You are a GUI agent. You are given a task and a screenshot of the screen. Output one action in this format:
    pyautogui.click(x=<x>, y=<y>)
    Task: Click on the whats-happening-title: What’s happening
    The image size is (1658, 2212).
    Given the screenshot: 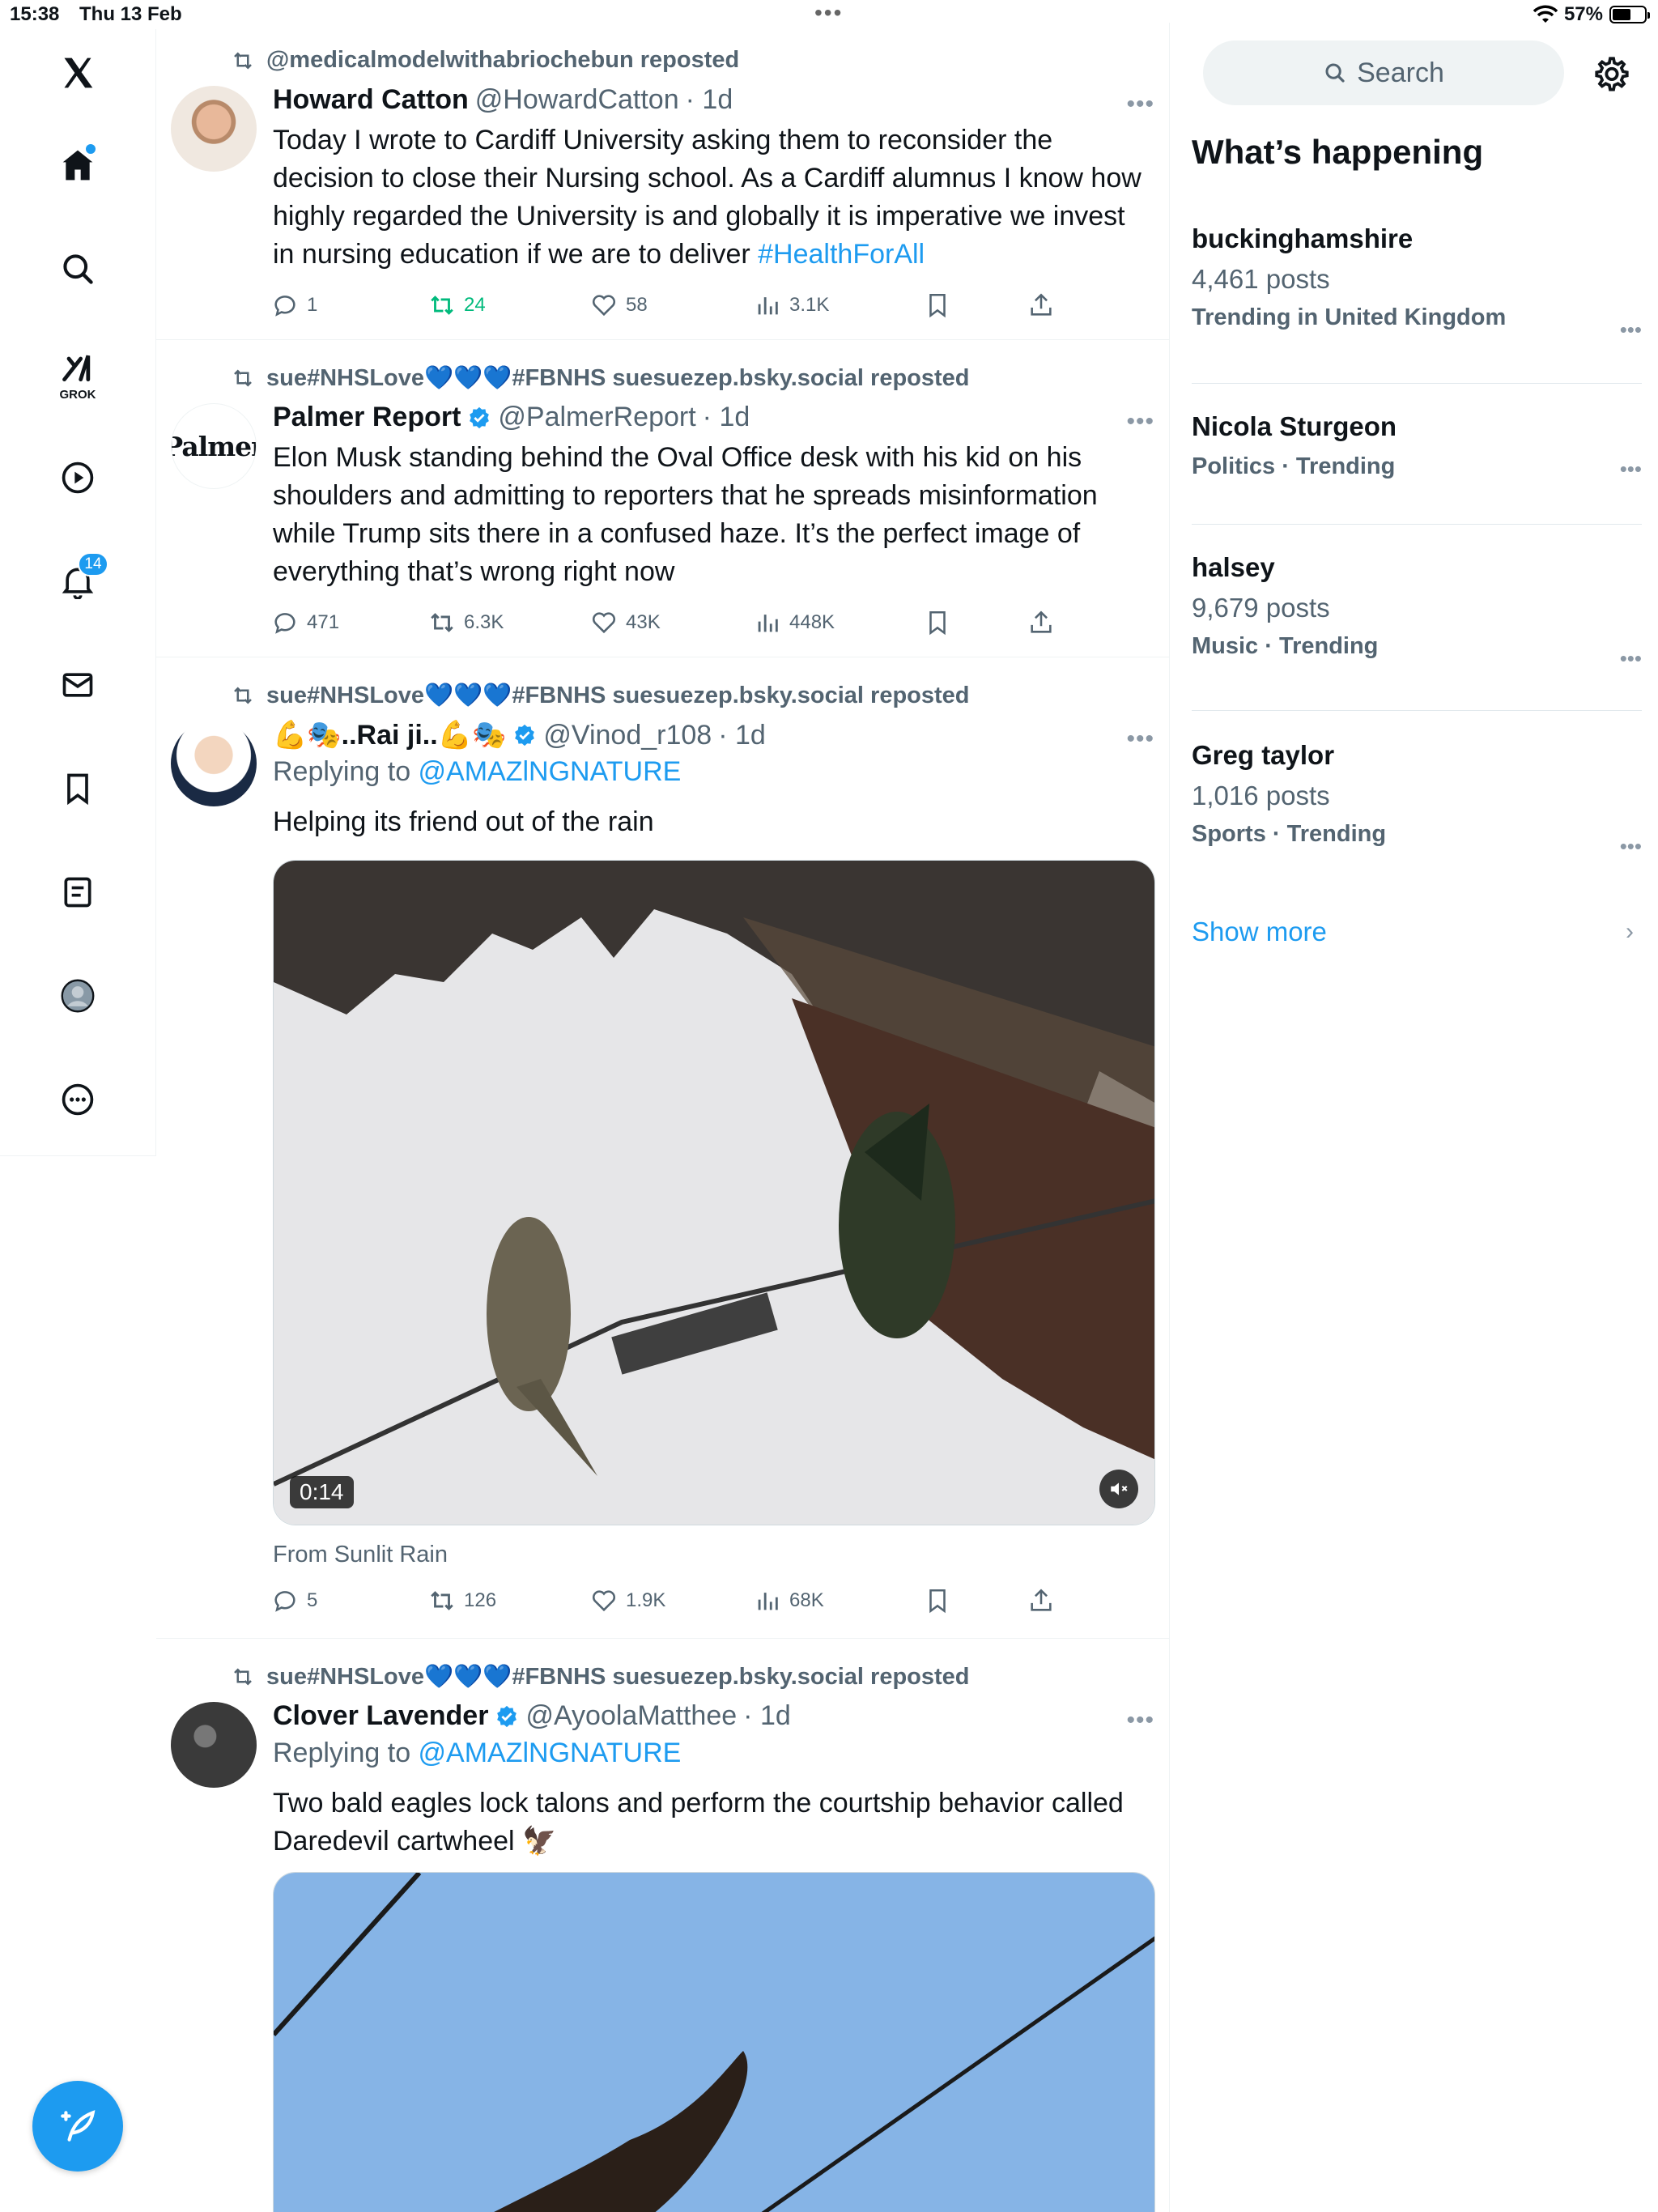 What is the action you would take?
    pyautogui.click(x=1338, y=152)
    